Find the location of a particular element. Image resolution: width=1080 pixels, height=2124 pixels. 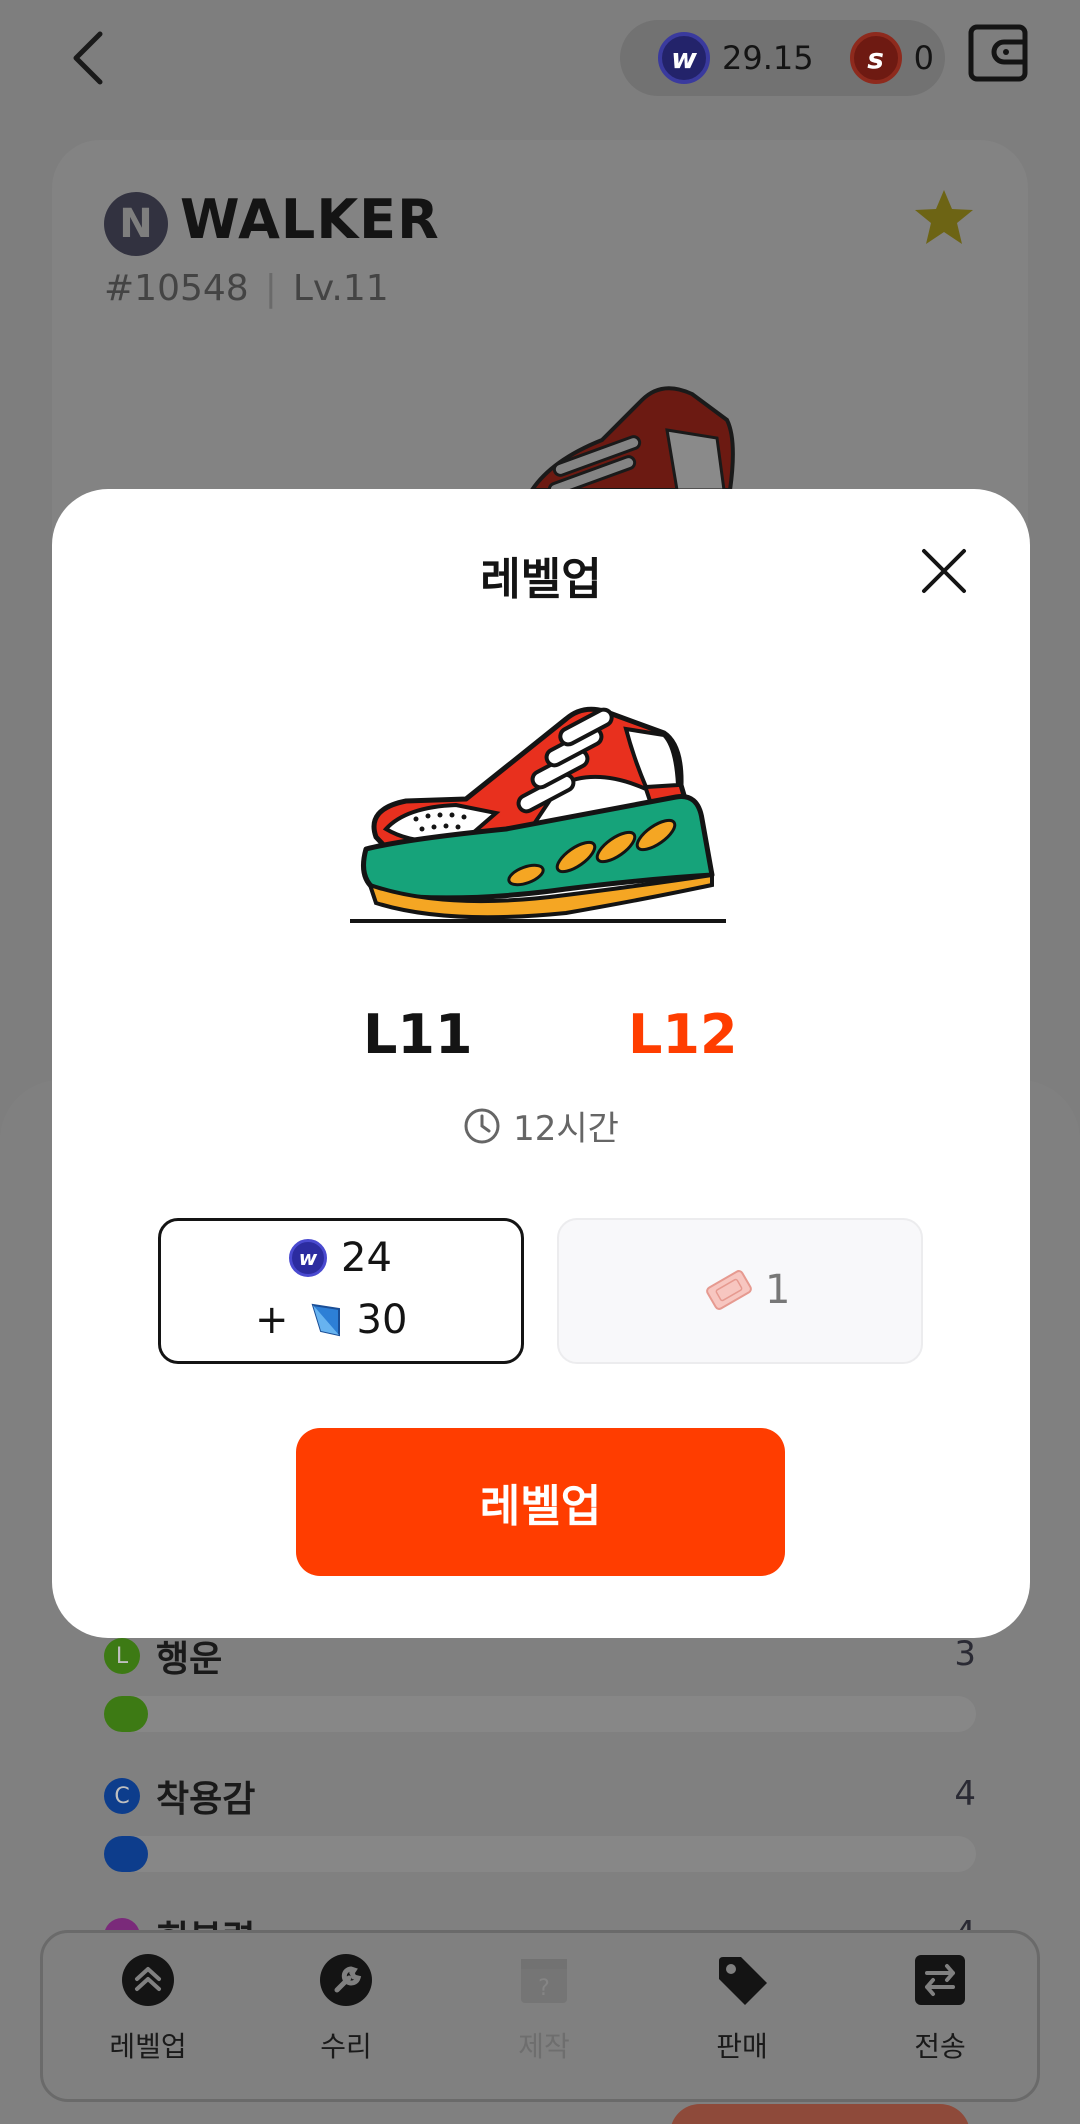

ticket-icon is located at coordinates (729, 1290).